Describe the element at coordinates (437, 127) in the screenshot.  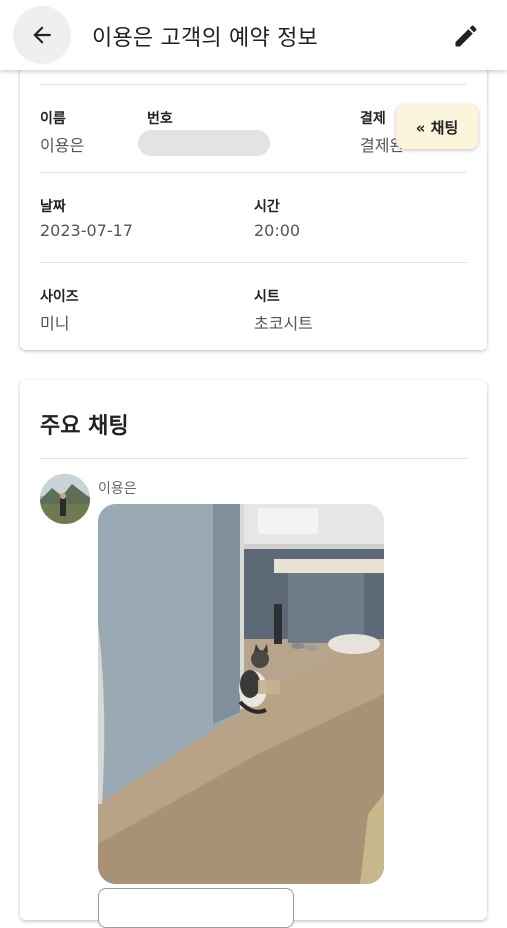
I see `chat-button: « 채팅` at that location.